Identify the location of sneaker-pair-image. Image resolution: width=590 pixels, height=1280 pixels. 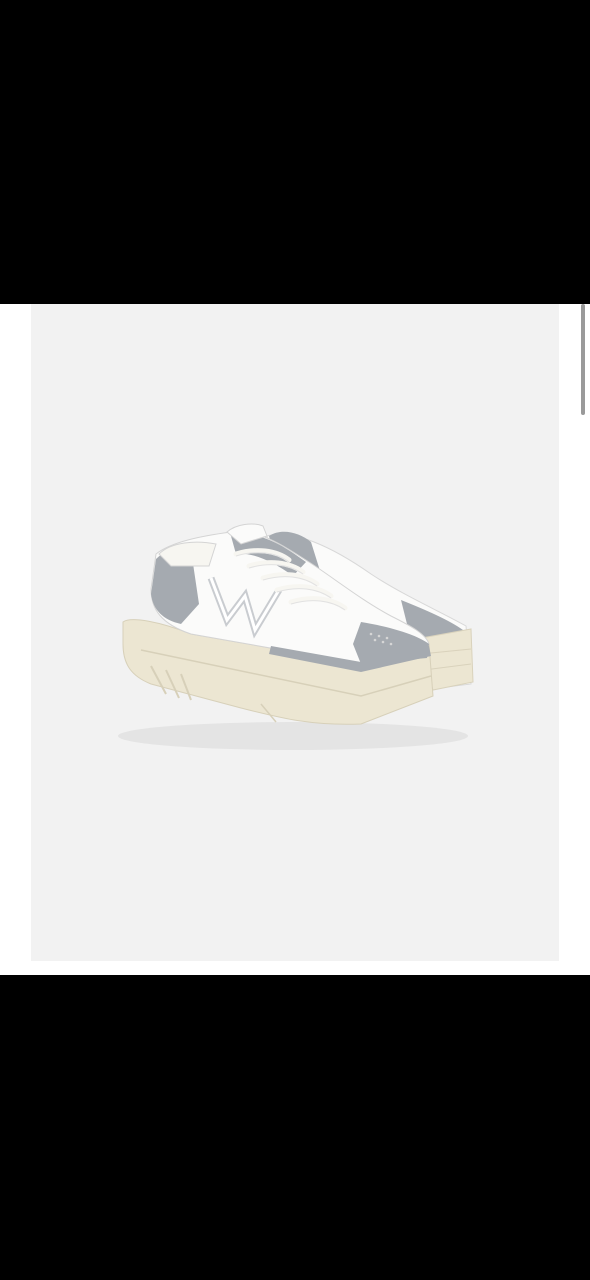
(296, 636).